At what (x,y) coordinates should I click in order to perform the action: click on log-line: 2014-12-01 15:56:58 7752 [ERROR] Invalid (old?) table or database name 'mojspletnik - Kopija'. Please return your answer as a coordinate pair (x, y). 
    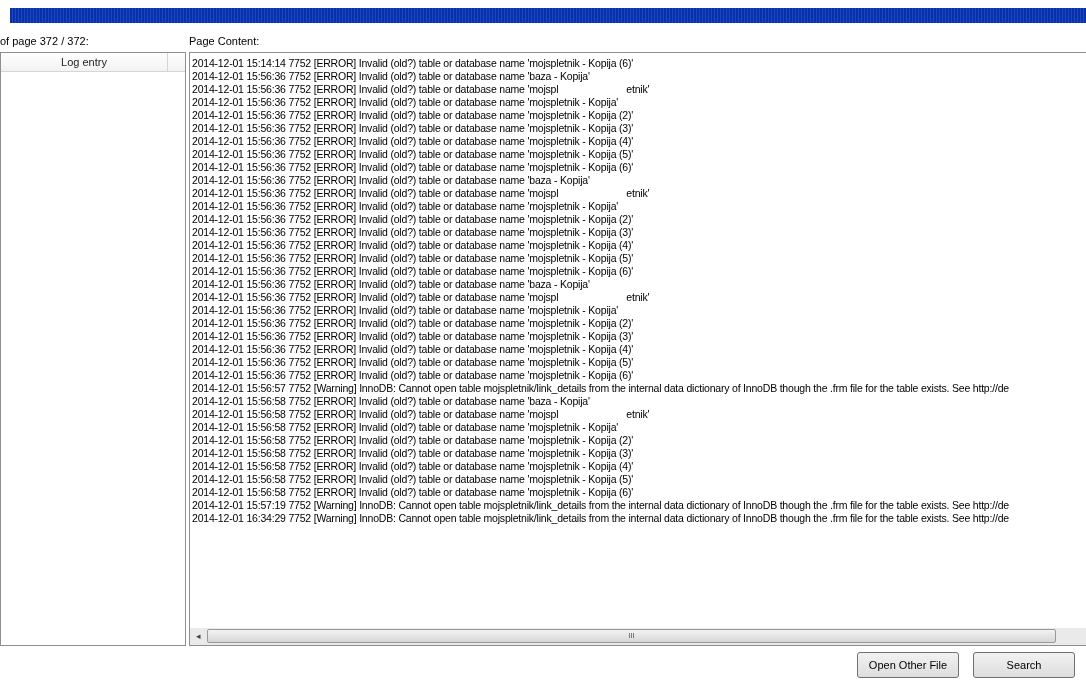
    Looking at the image, I should click on (405, 427).